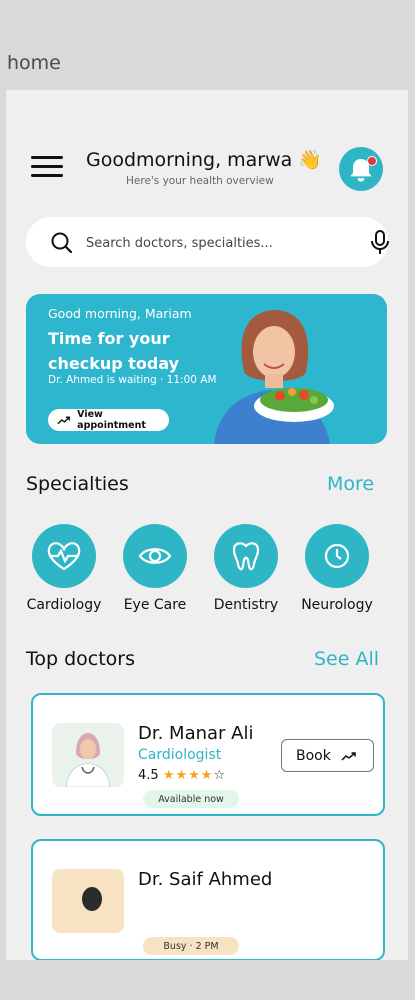 This screenshot has height=1000, width=415. I want to click on top-doctors-title: Top doctors, so click(81, 659).